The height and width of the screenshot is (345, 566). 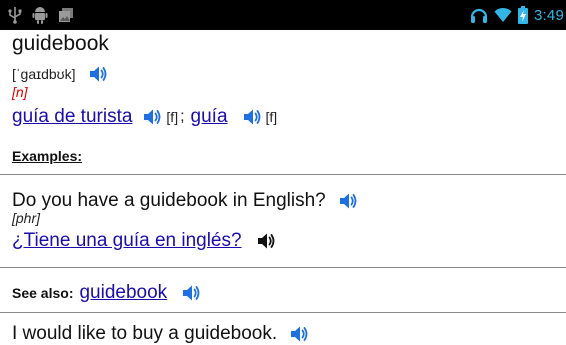 What do you see at coordinates (523, 15) in the screenshot?
I see `battery-charging-icon` at bounding box center [523, 15].